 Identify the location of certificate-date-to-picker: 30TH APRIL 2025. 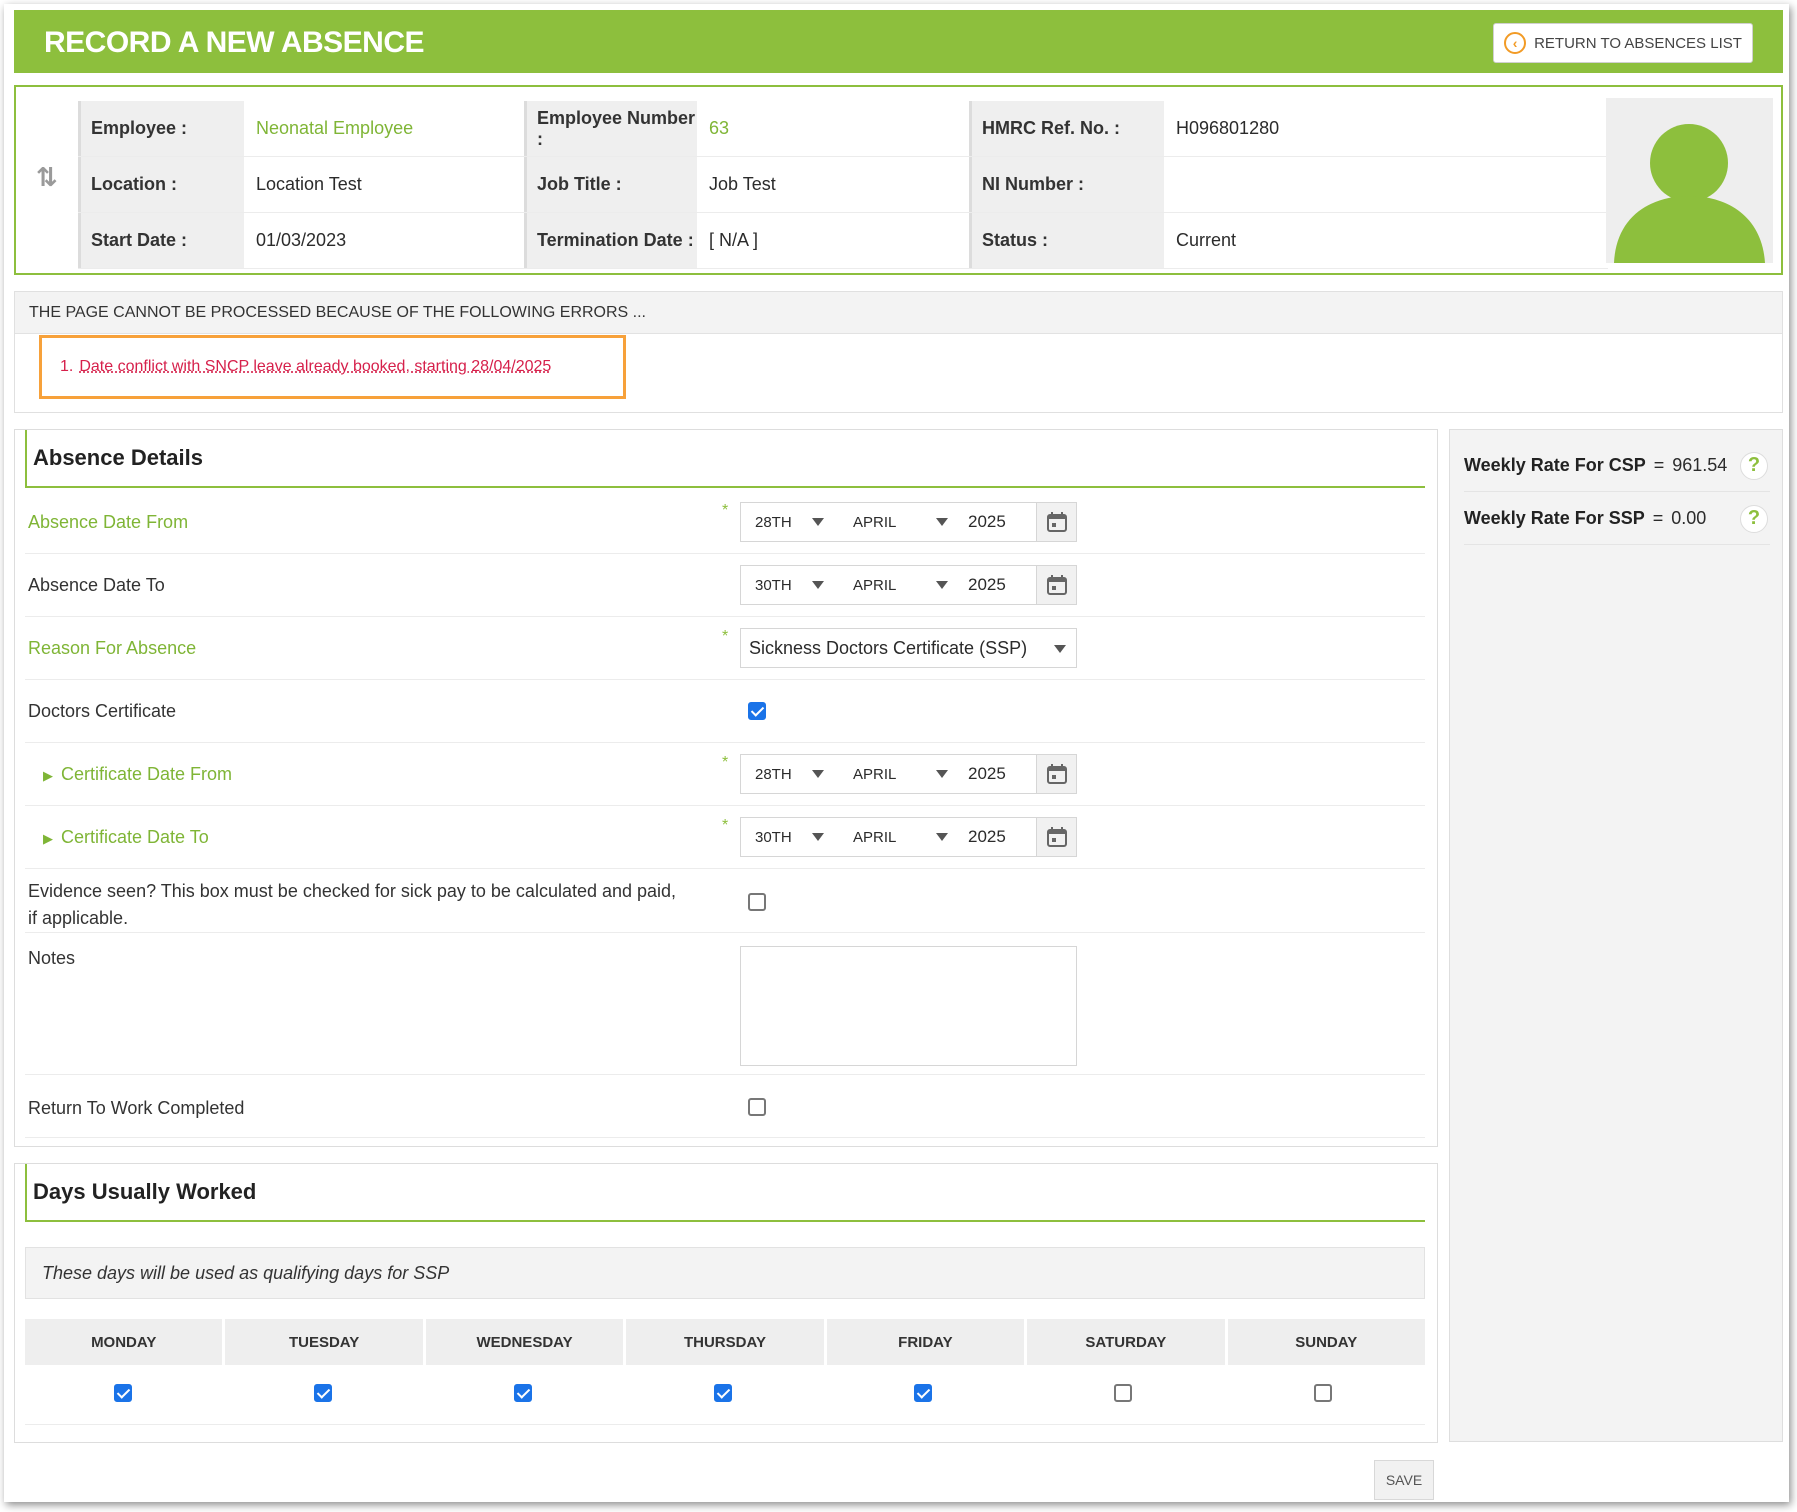
(908, 837).